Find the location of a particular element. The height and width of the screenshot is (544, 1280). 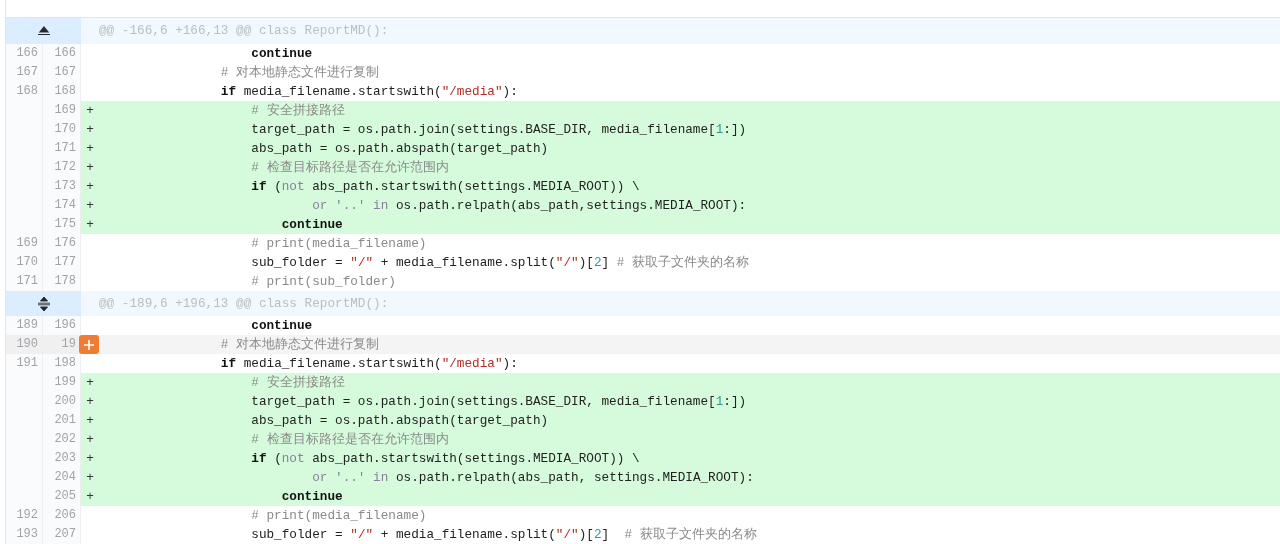

line-number: 174 is located at coordinates (65, 205).